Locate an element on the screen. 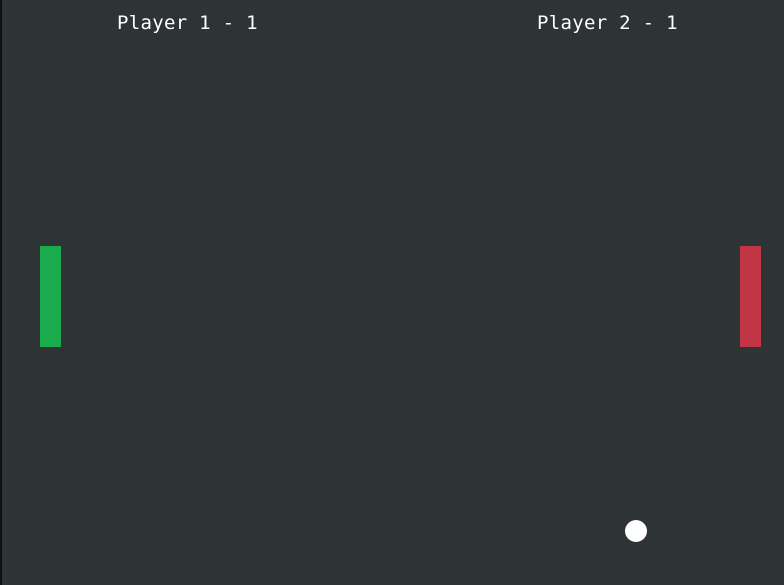  ball is located at coordinates (636, 531).